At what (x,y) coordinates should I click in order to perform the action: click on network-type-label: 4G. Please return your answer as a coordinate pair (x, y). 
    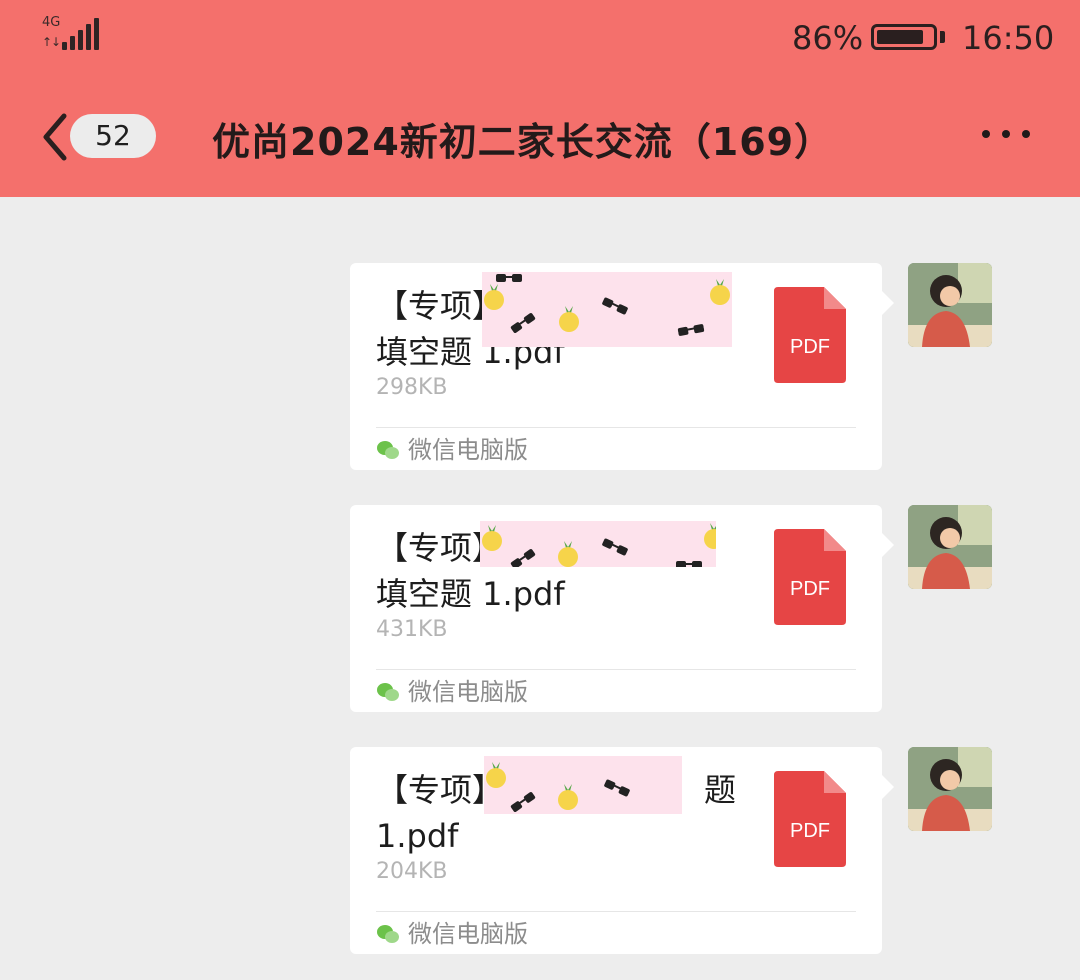
    Looking at the image, I should click on (51, 22).